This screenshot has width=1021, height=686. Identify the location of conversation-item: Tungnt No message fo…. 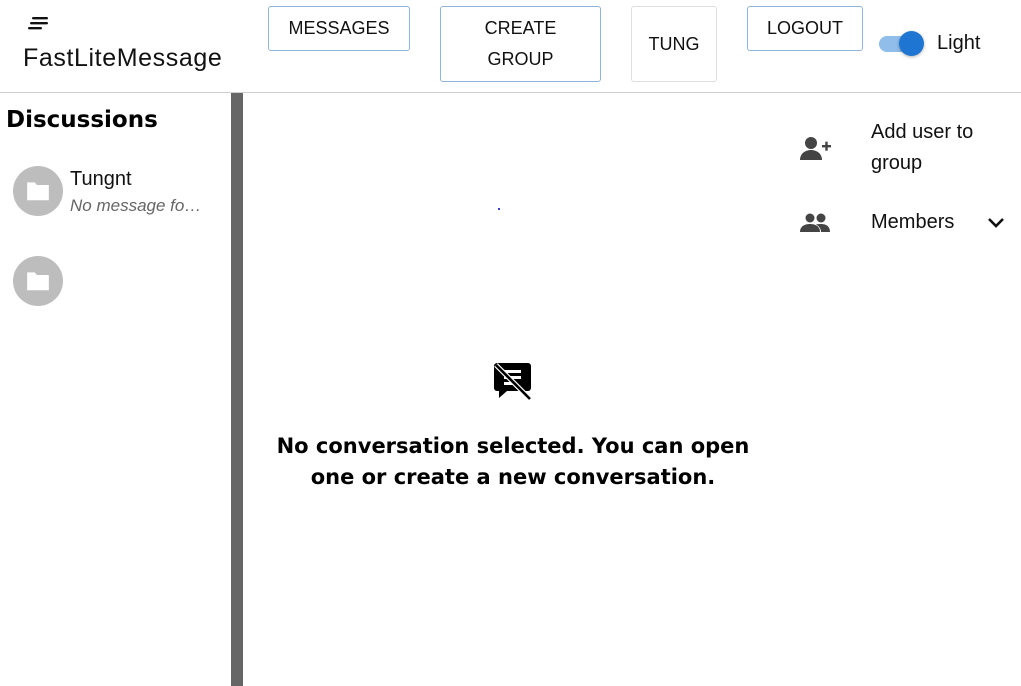
(115, 196).